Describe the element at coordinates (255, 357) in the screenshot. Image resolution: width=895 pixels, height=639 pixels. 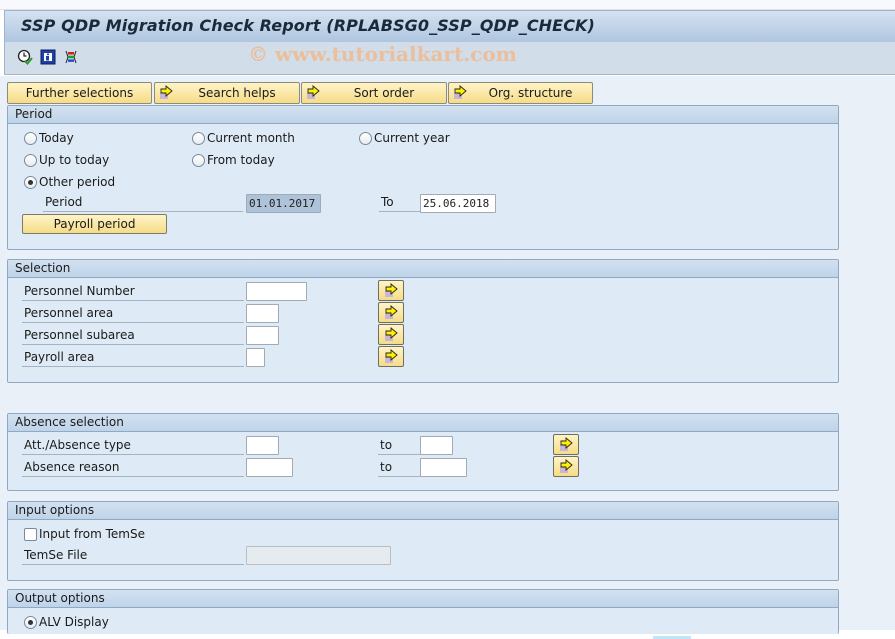
I see `payroll-area-input` at that location.